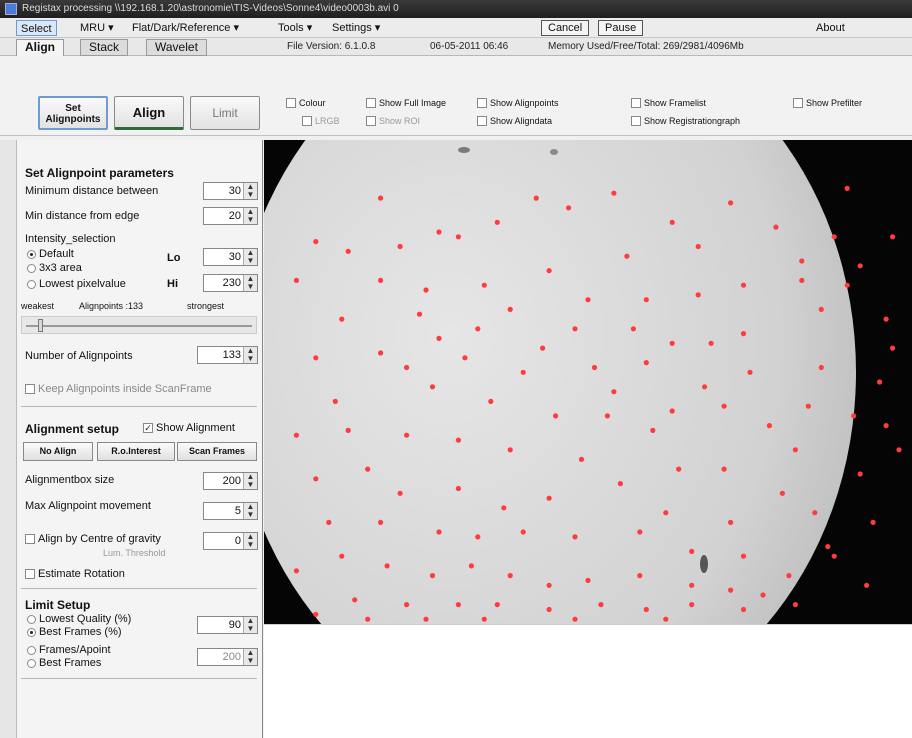 The width and height of the screenshot is (912, 738). What do you see at coordinates (54, 268) in the screenshot?
I see `radio-3x3: 3x3 area` at bounding box center [54, 268].